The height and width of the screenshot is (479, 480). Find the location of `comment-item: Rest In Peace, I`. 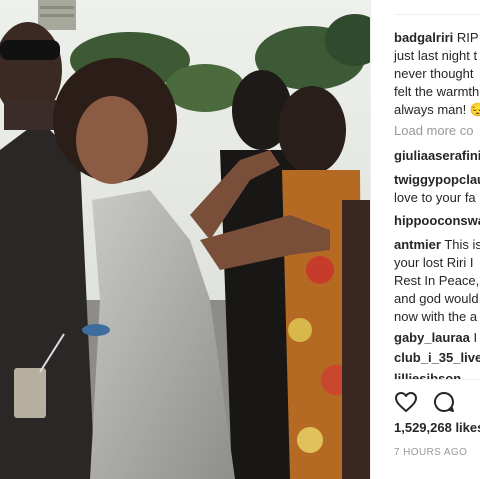

comment-item: Rest In Peace, I is located at coordinates (437, 281).